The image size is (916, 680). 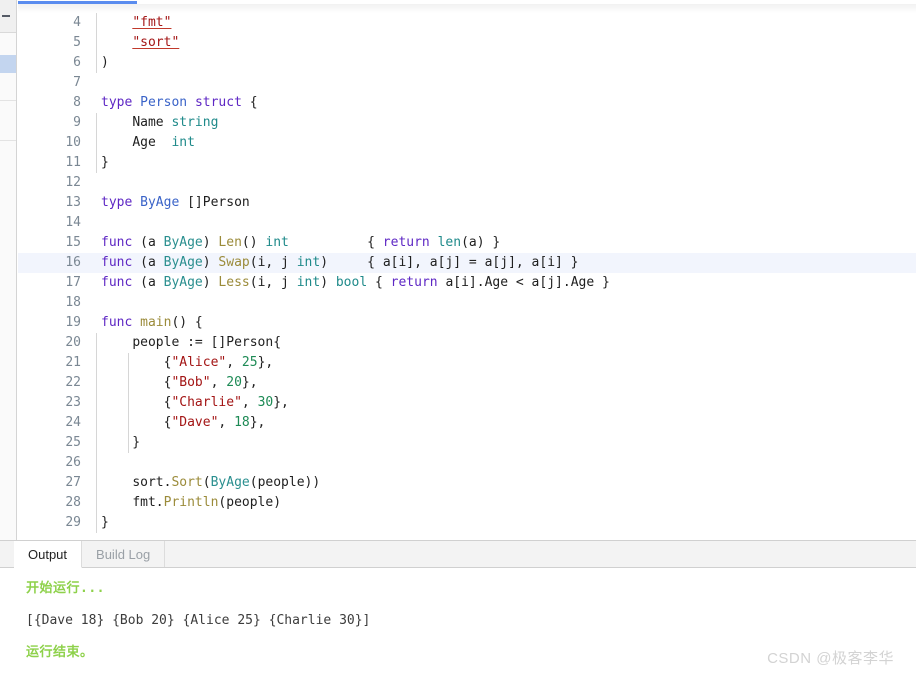 What do you see at coordinates (467, 223) in the screenshot?
I see `code-line: 14` at bounding box center [467, 223].